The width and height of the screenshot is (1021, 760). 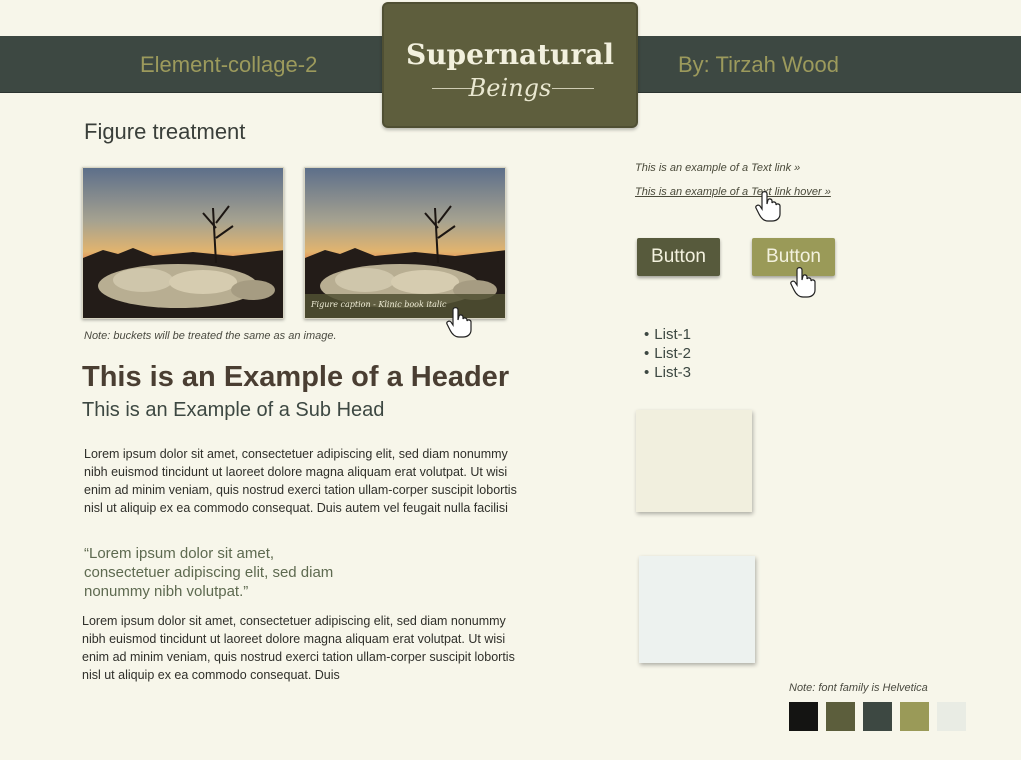 I want to click on color-swatch-light, so click(x=951, y=716).